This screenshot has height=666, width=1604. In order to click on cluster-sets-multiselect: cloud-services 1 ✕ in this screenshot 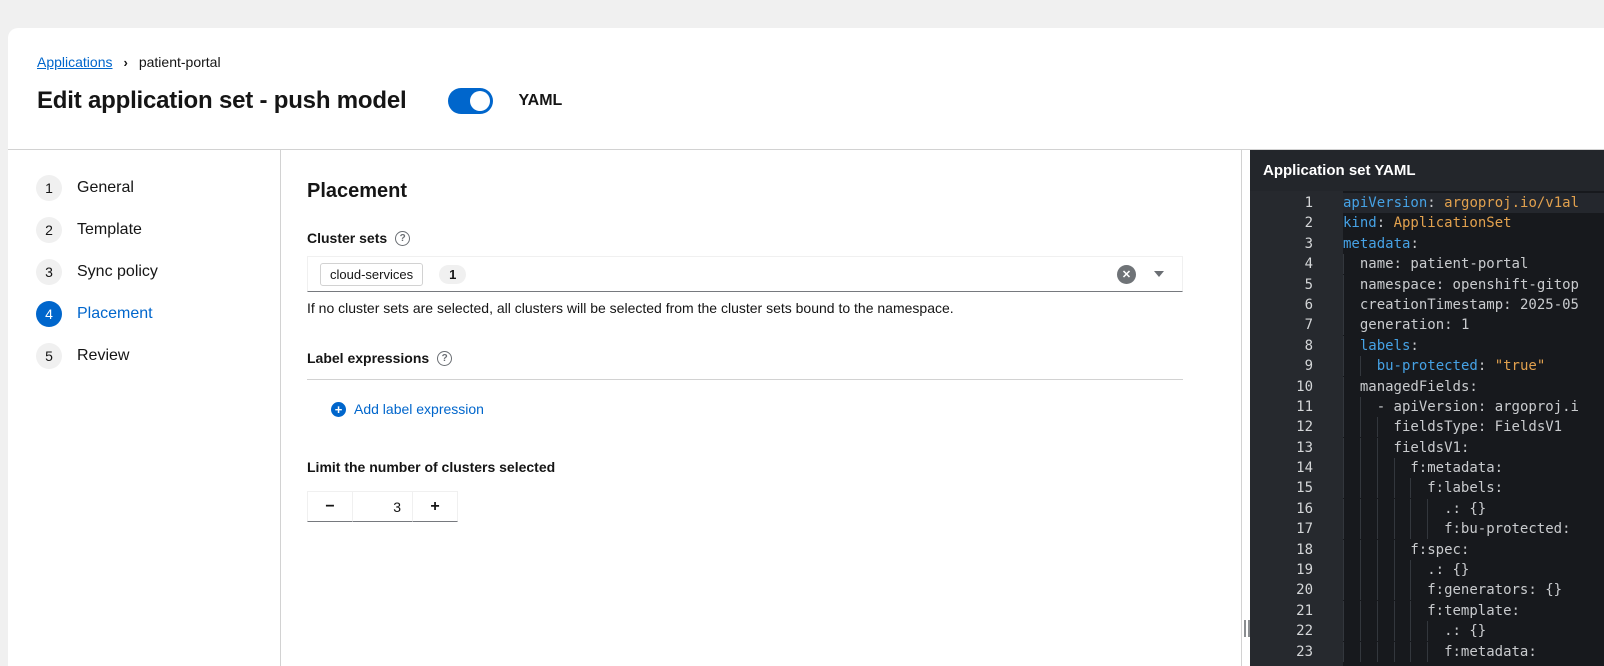, I will do `click(745, 274)`.